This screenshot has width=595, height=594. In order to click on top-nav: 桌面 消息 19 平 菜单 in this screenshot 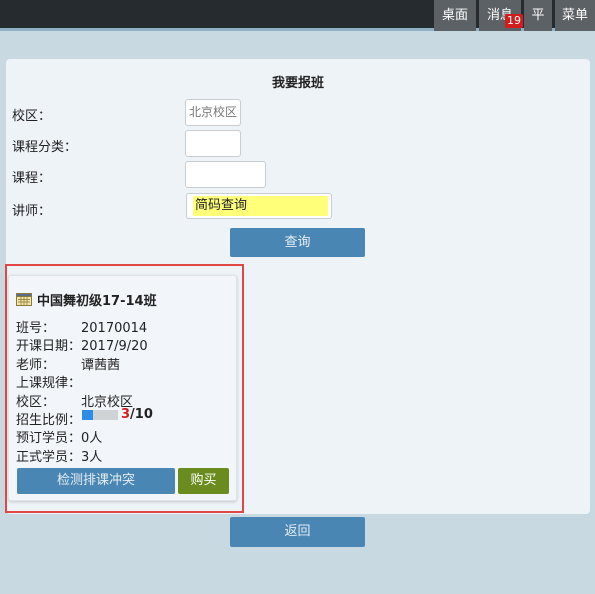, I will do `click(513, 15)`.